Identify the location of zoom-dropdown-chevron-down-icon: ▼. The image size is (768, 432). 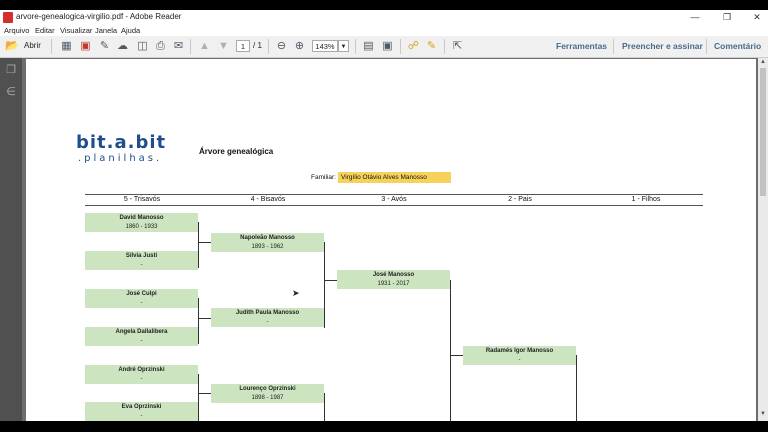
(343, 46).